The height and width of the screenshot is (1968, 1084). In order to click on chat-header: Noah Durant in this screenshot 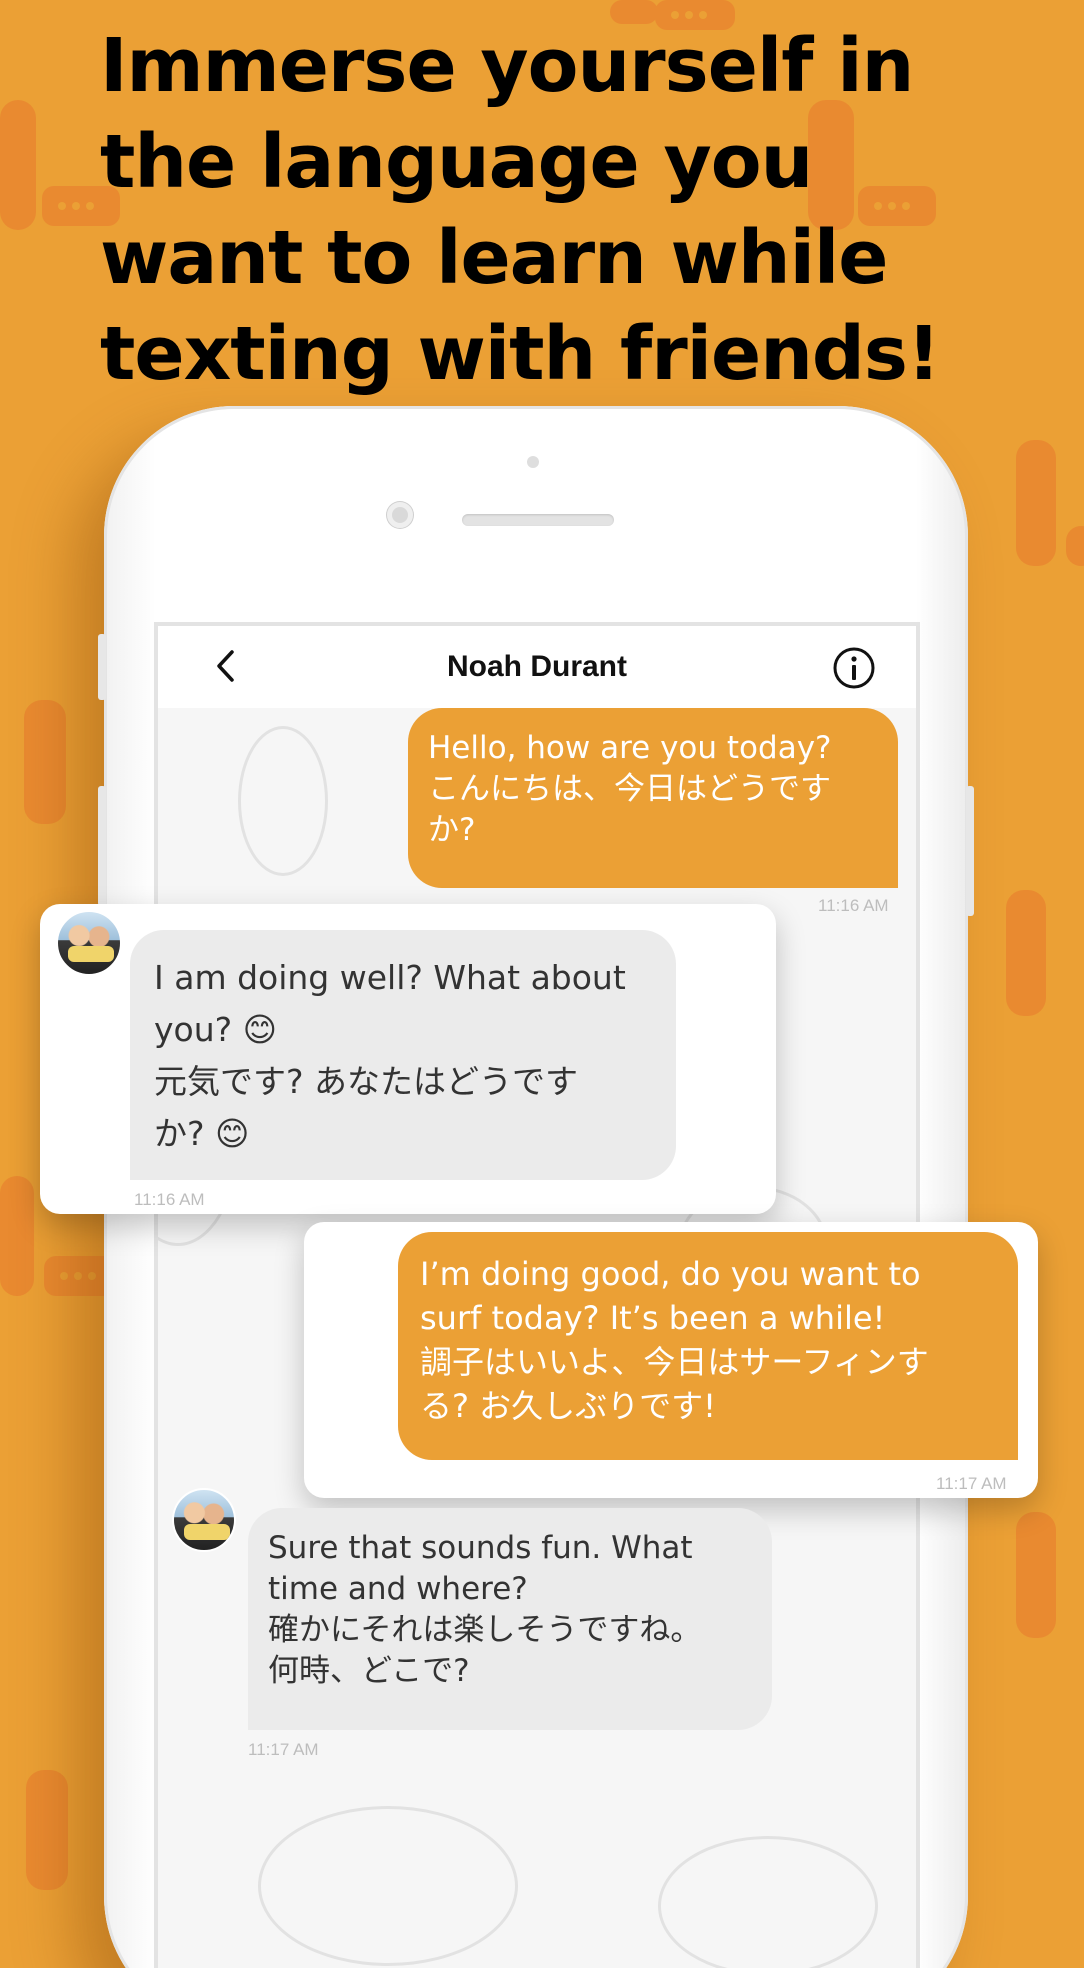, I will do `click(537, 667)`.